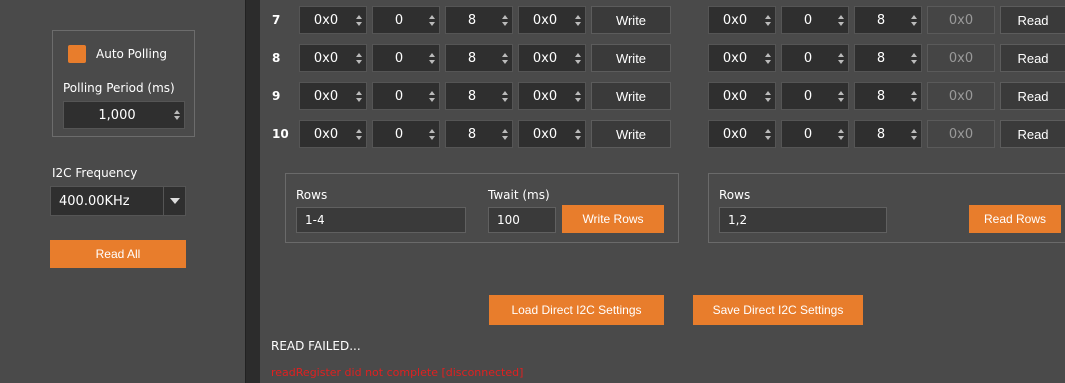 This screenshot has height=383, width=1065. What do you see at coordinates (132, 54) in the screenshot?
I see `auto-polling-label: Auto Polling` at bounding box center [132, 54].